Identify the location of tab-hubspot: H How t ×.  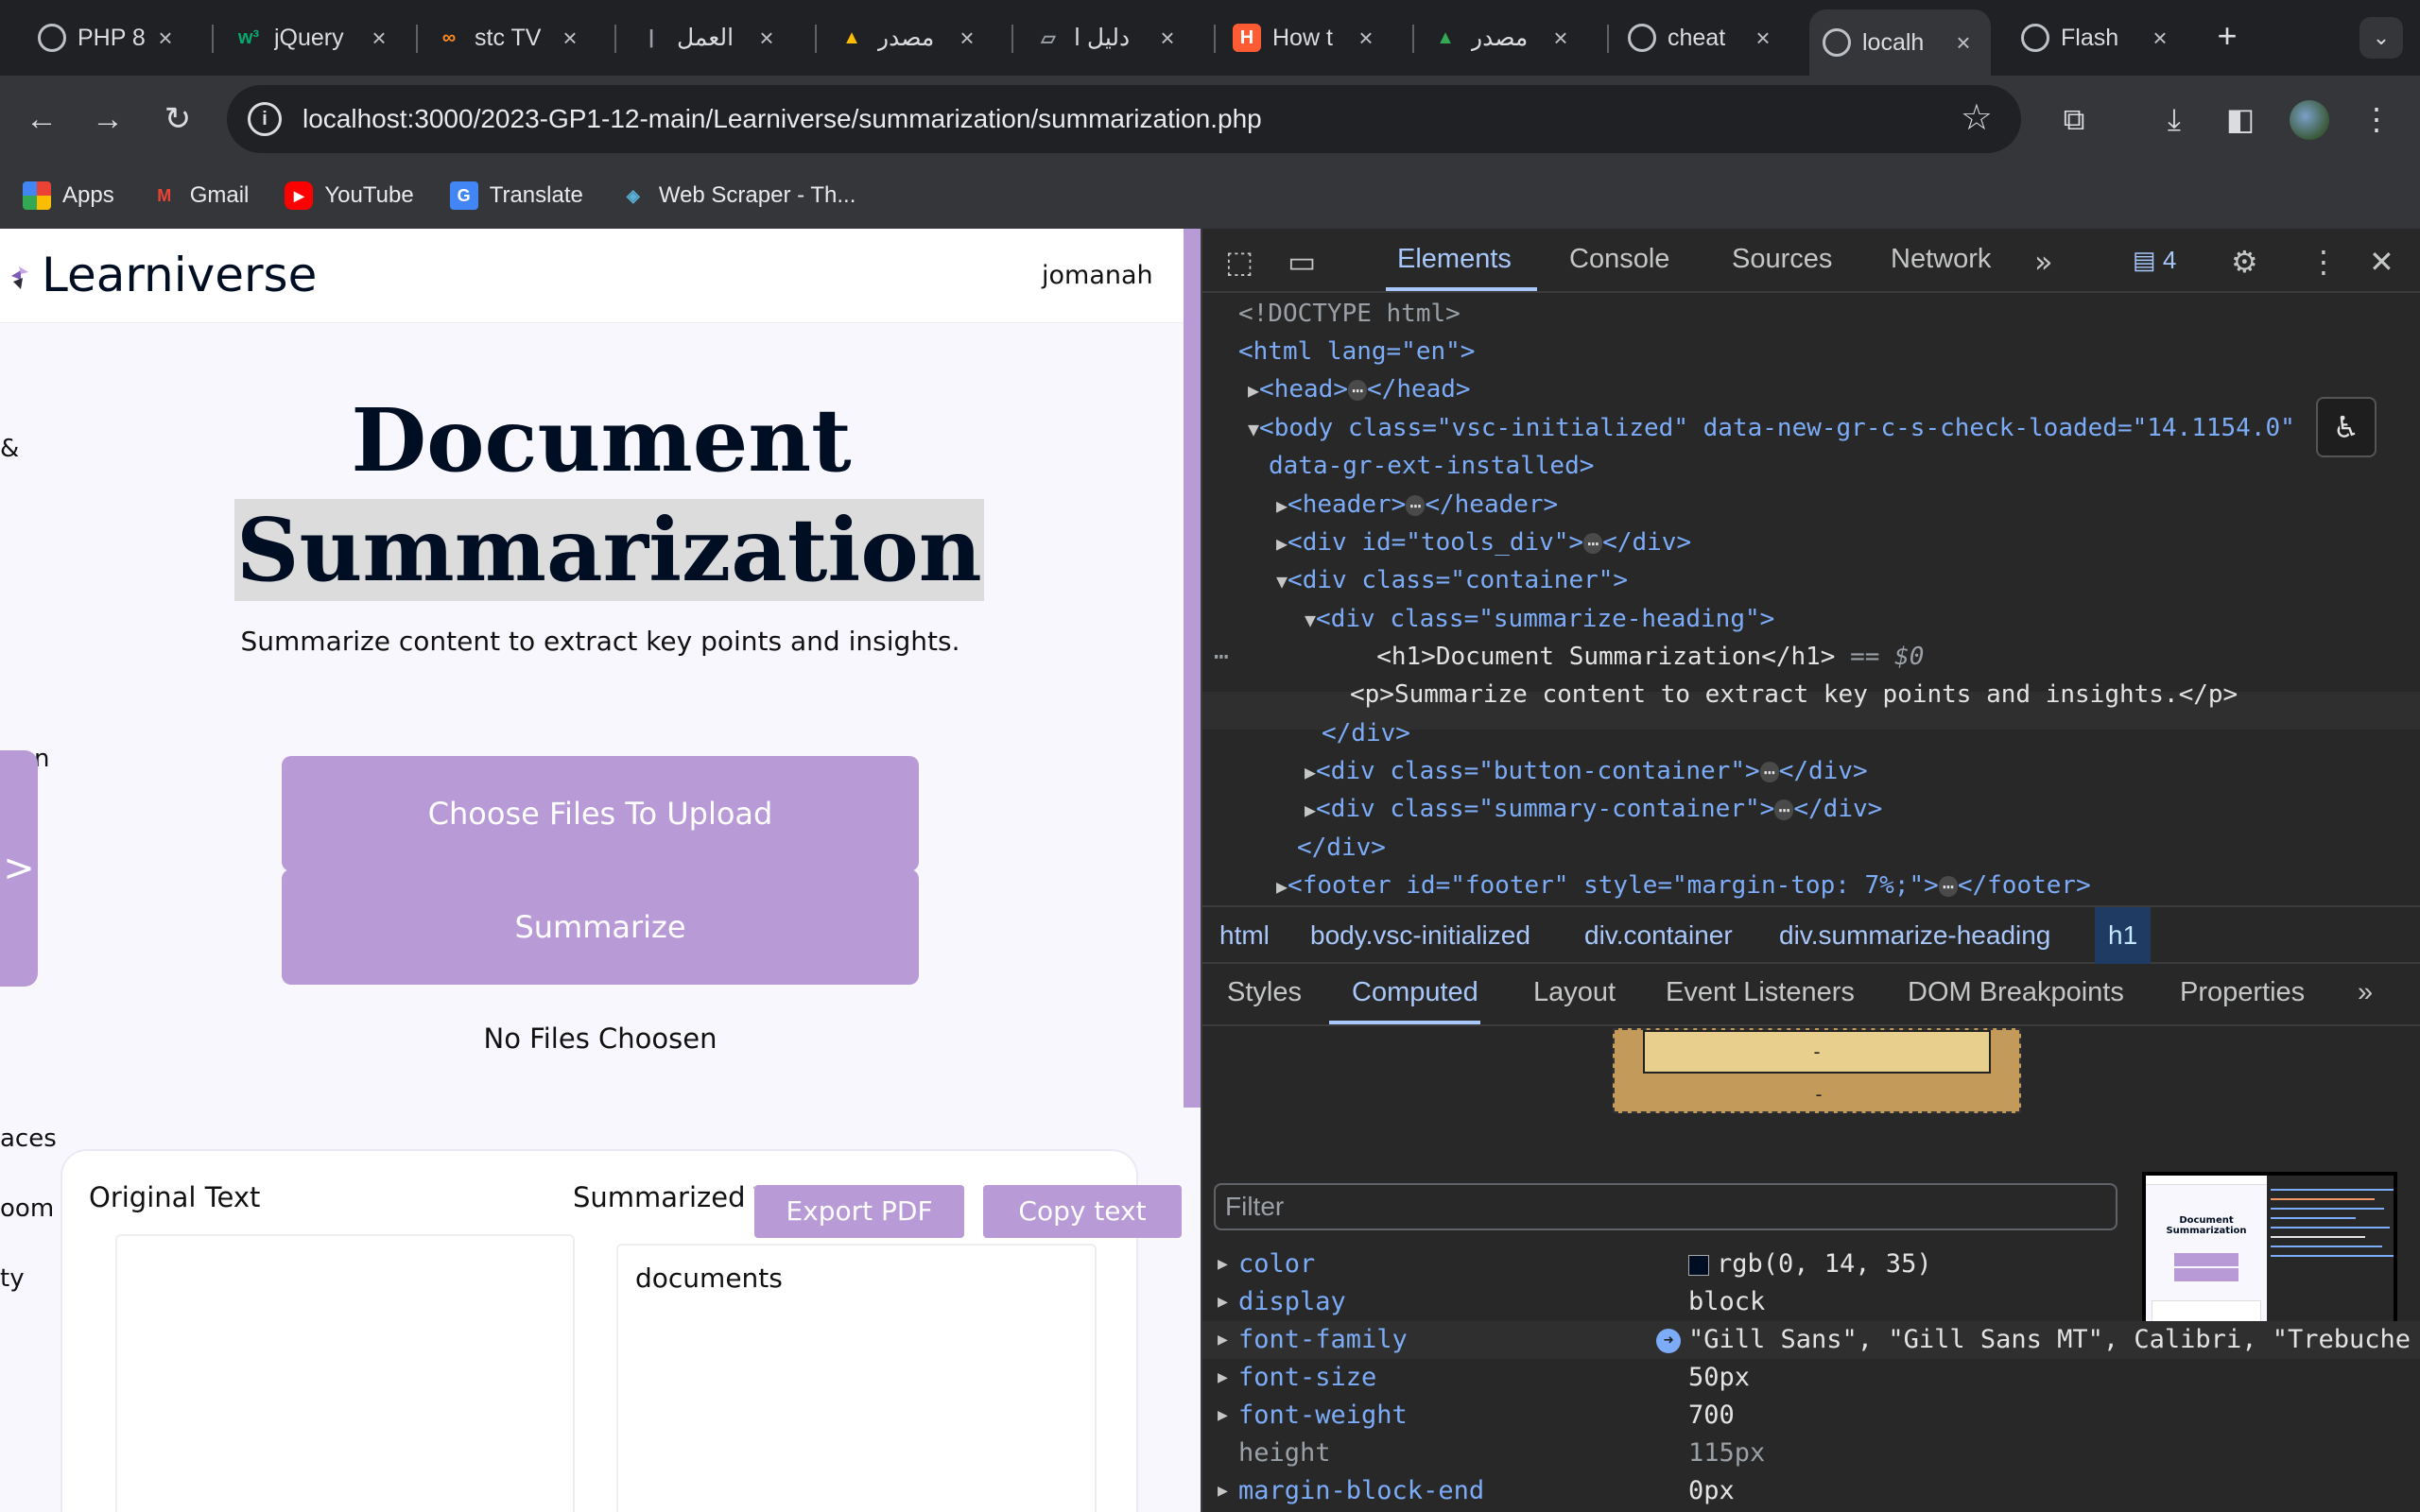
(1306, 37).